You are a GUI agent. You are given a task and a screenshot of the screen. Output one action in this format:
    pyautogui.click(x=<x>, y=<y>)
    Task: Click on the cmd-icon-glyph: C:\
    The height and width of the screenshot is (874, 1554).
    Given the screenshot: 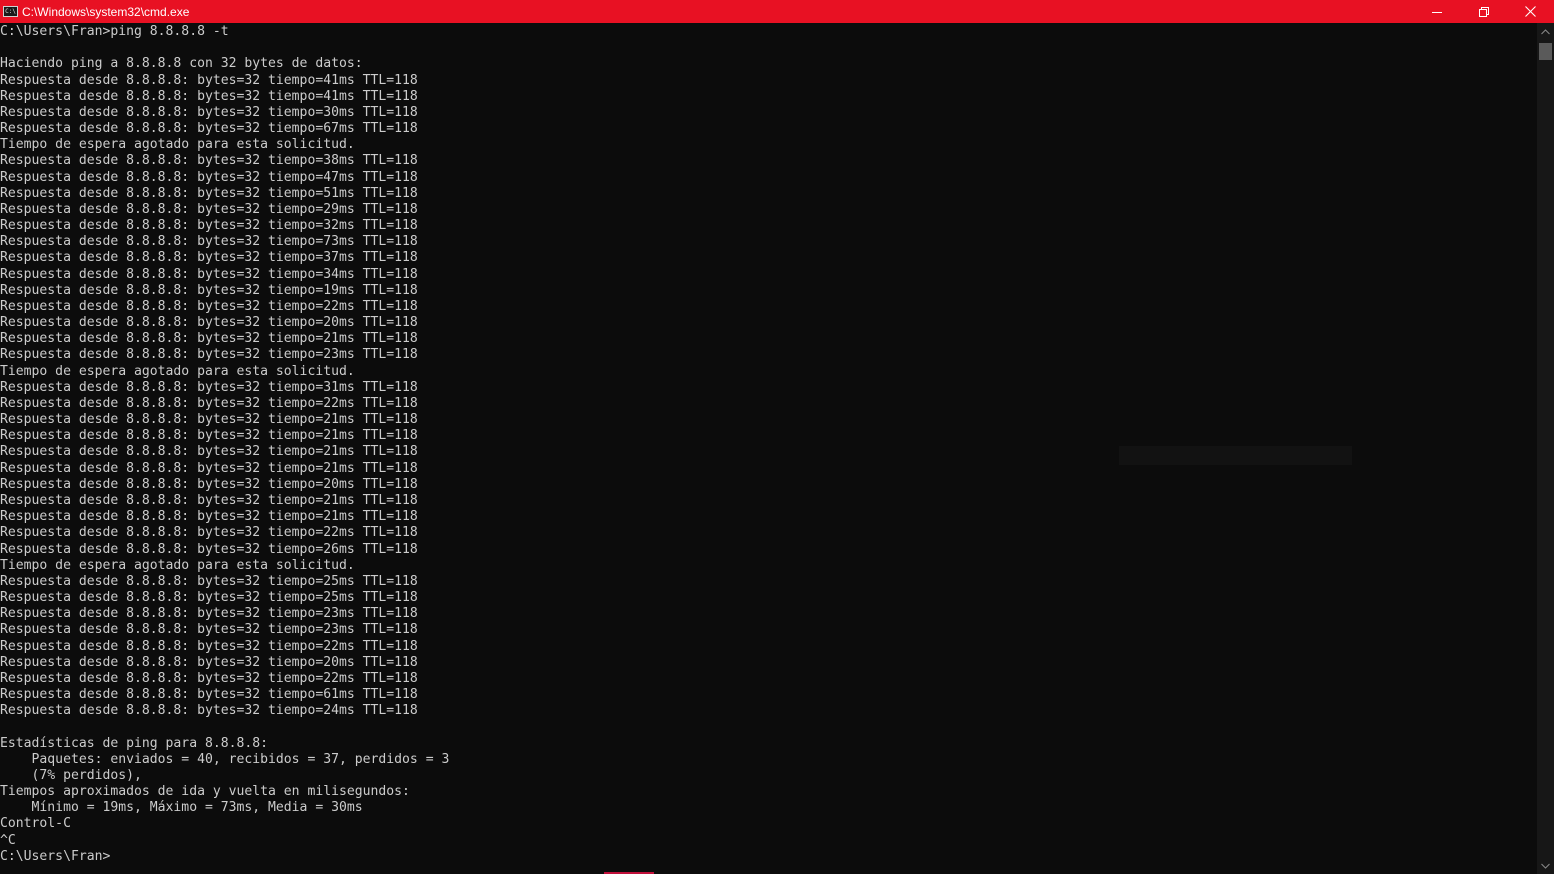 What is the action you would take?
    pyautogui.click(x=10, y=11)
    